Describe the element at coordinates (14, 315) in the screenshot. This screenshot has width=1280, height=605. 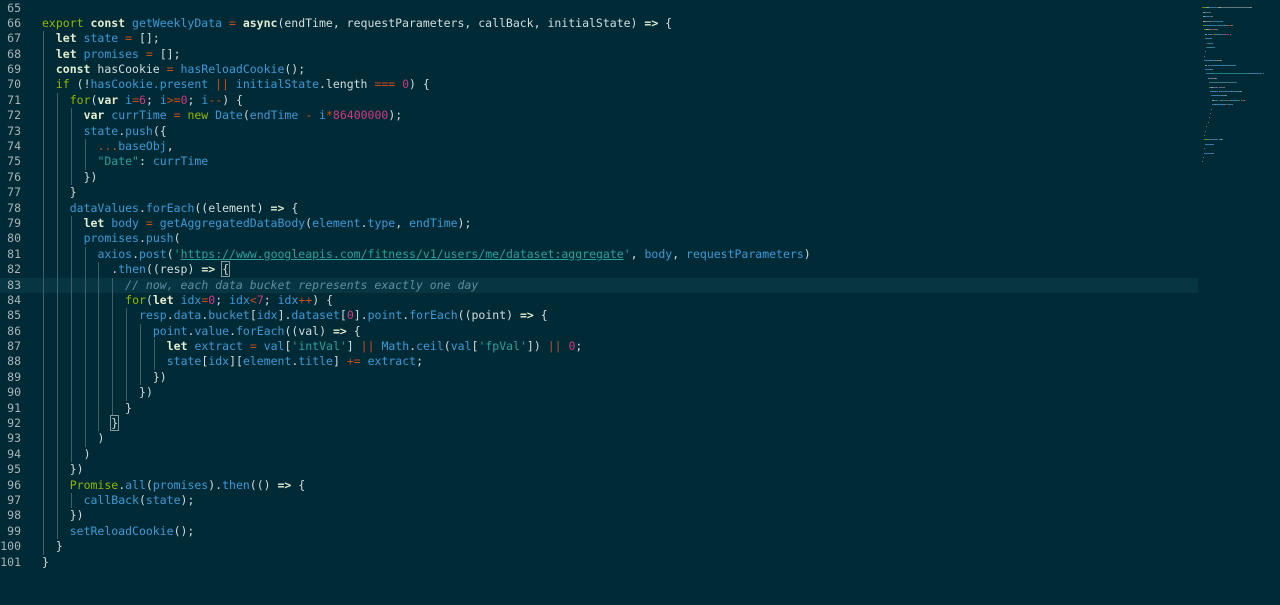
I see `line-number: 85` at that location.